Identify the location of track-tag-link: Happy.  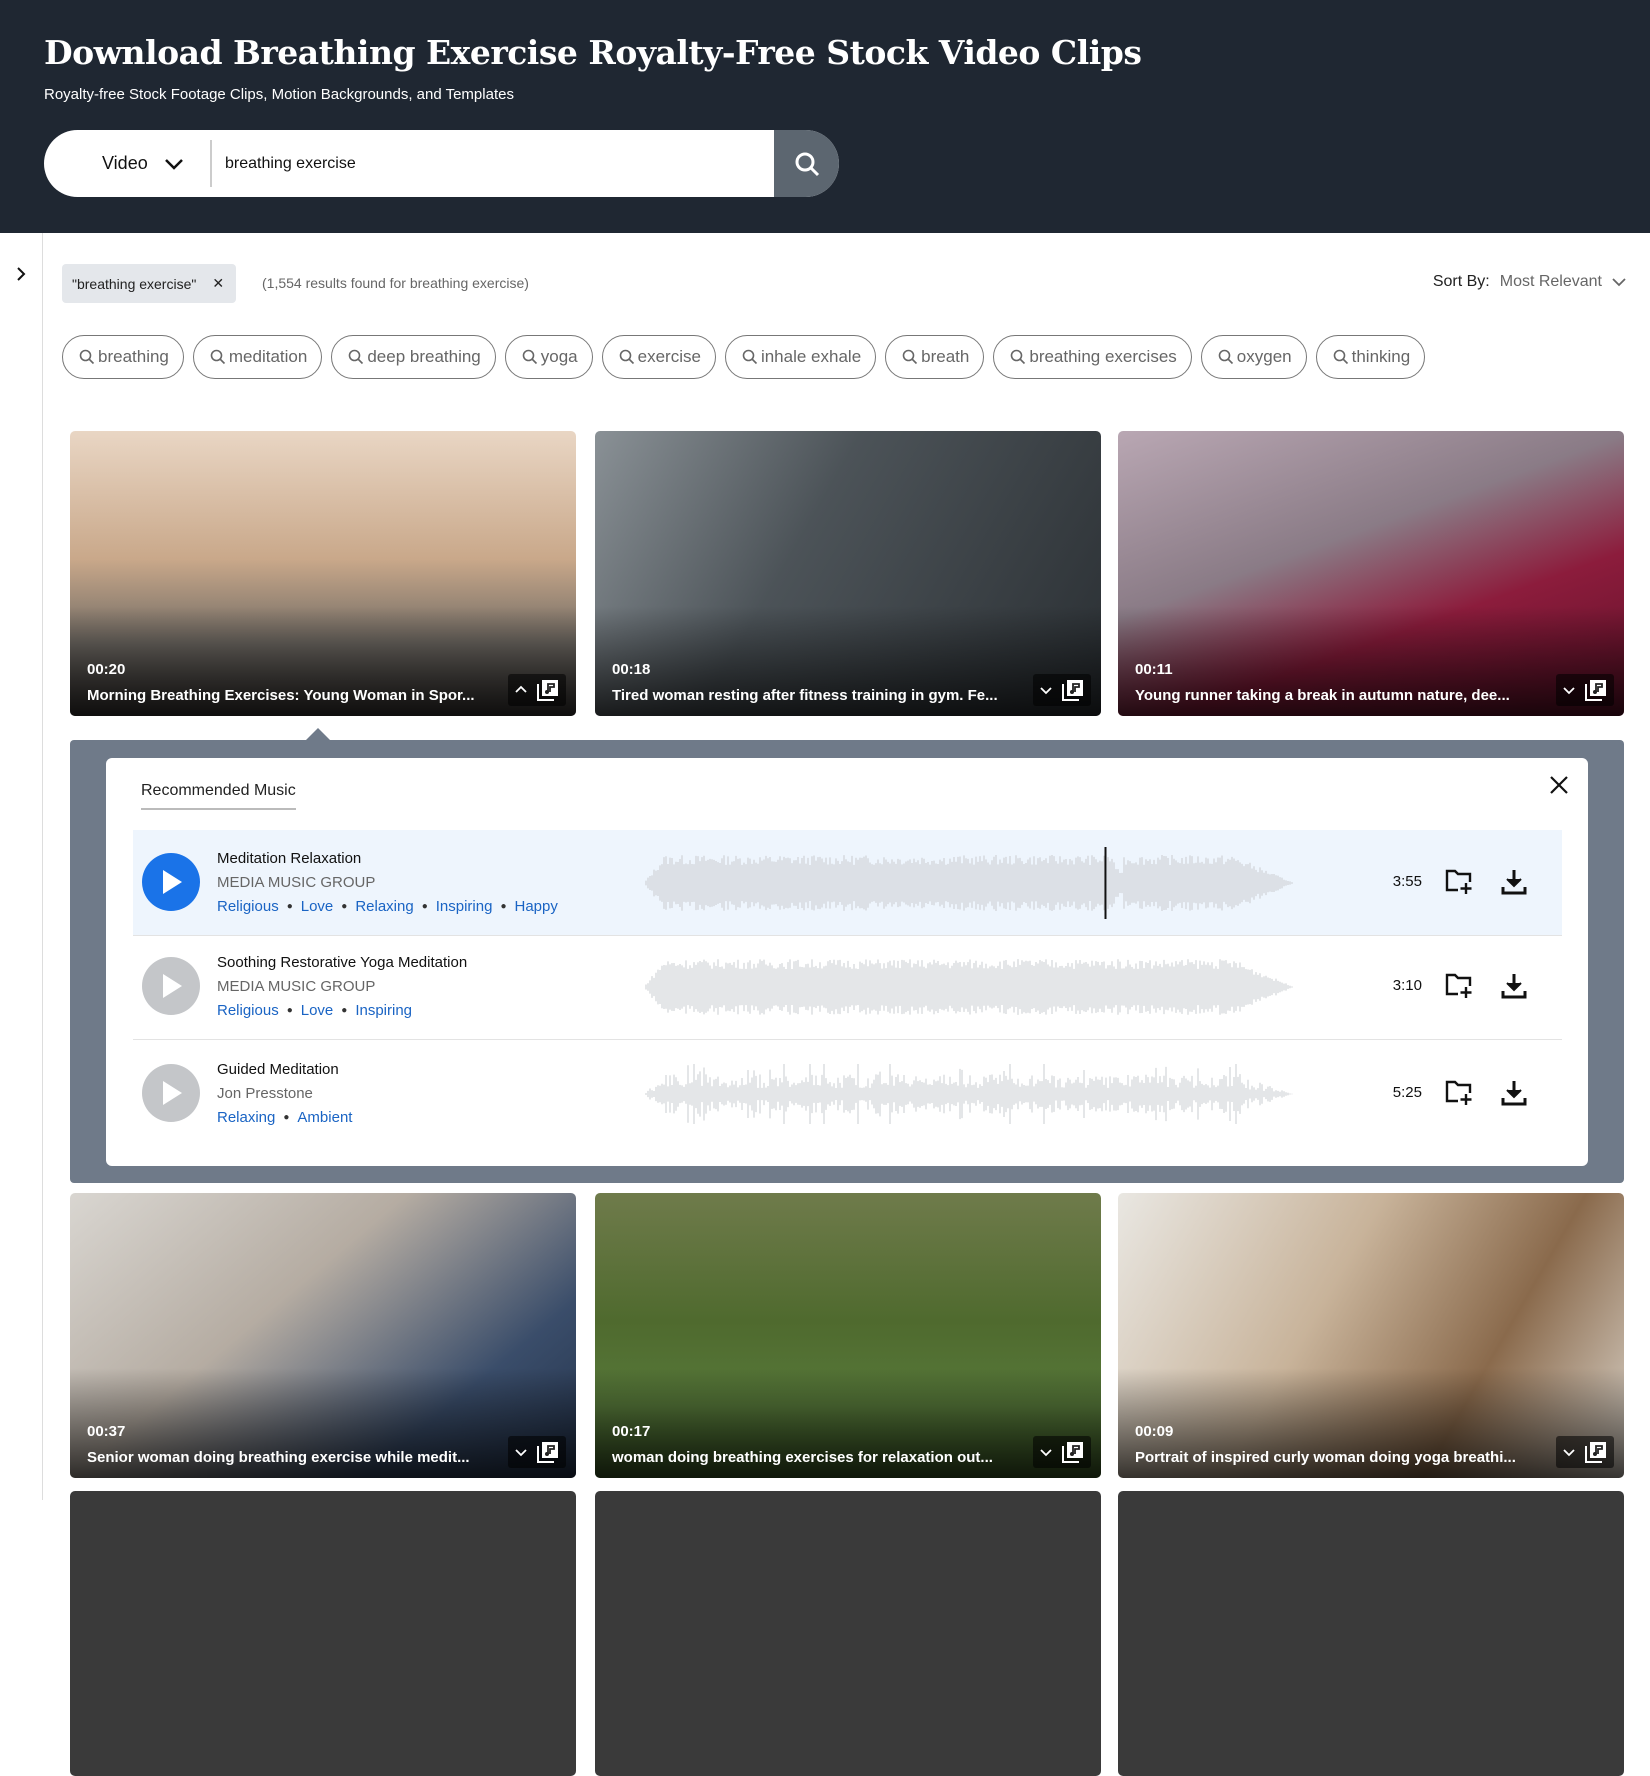
(536, 906).